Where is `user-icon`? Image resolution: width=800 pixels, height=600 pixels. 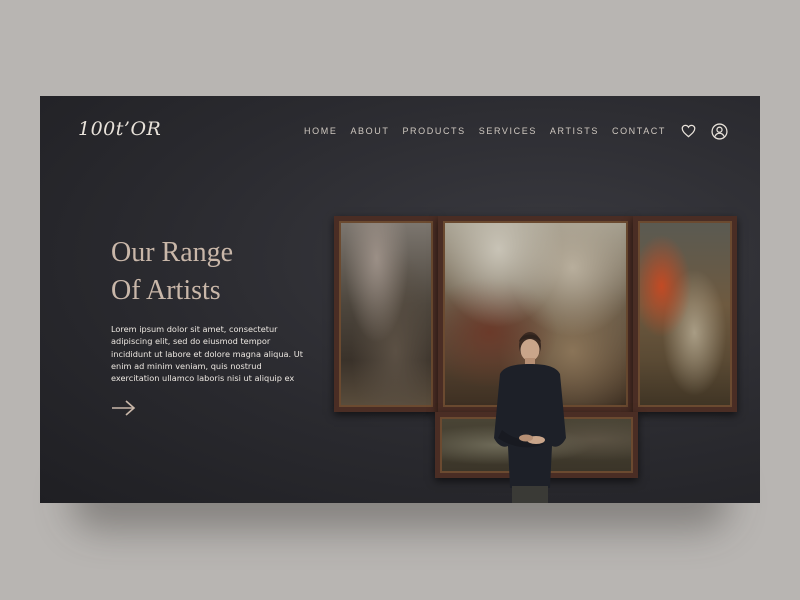
user-icon is located at coordinates (719, 131).